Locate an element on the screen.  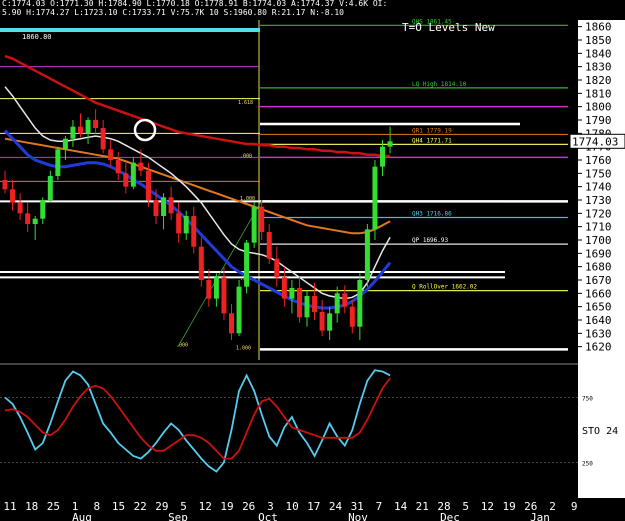
y-tick-label: 1710 is located at coordinates (598, 227).